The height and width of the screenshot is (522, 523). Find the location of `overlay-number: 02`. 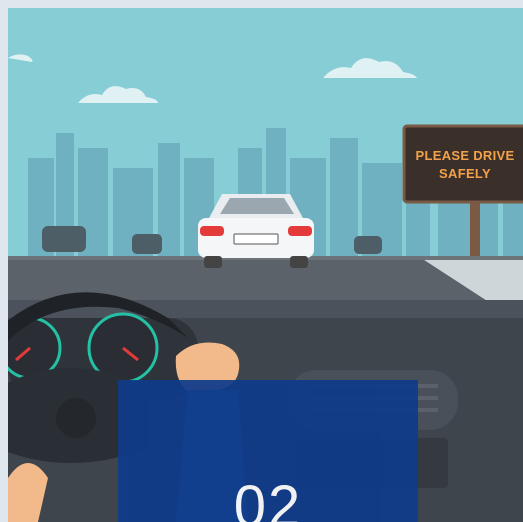

overlay-number: 02 is located at coordinates (268, 498).